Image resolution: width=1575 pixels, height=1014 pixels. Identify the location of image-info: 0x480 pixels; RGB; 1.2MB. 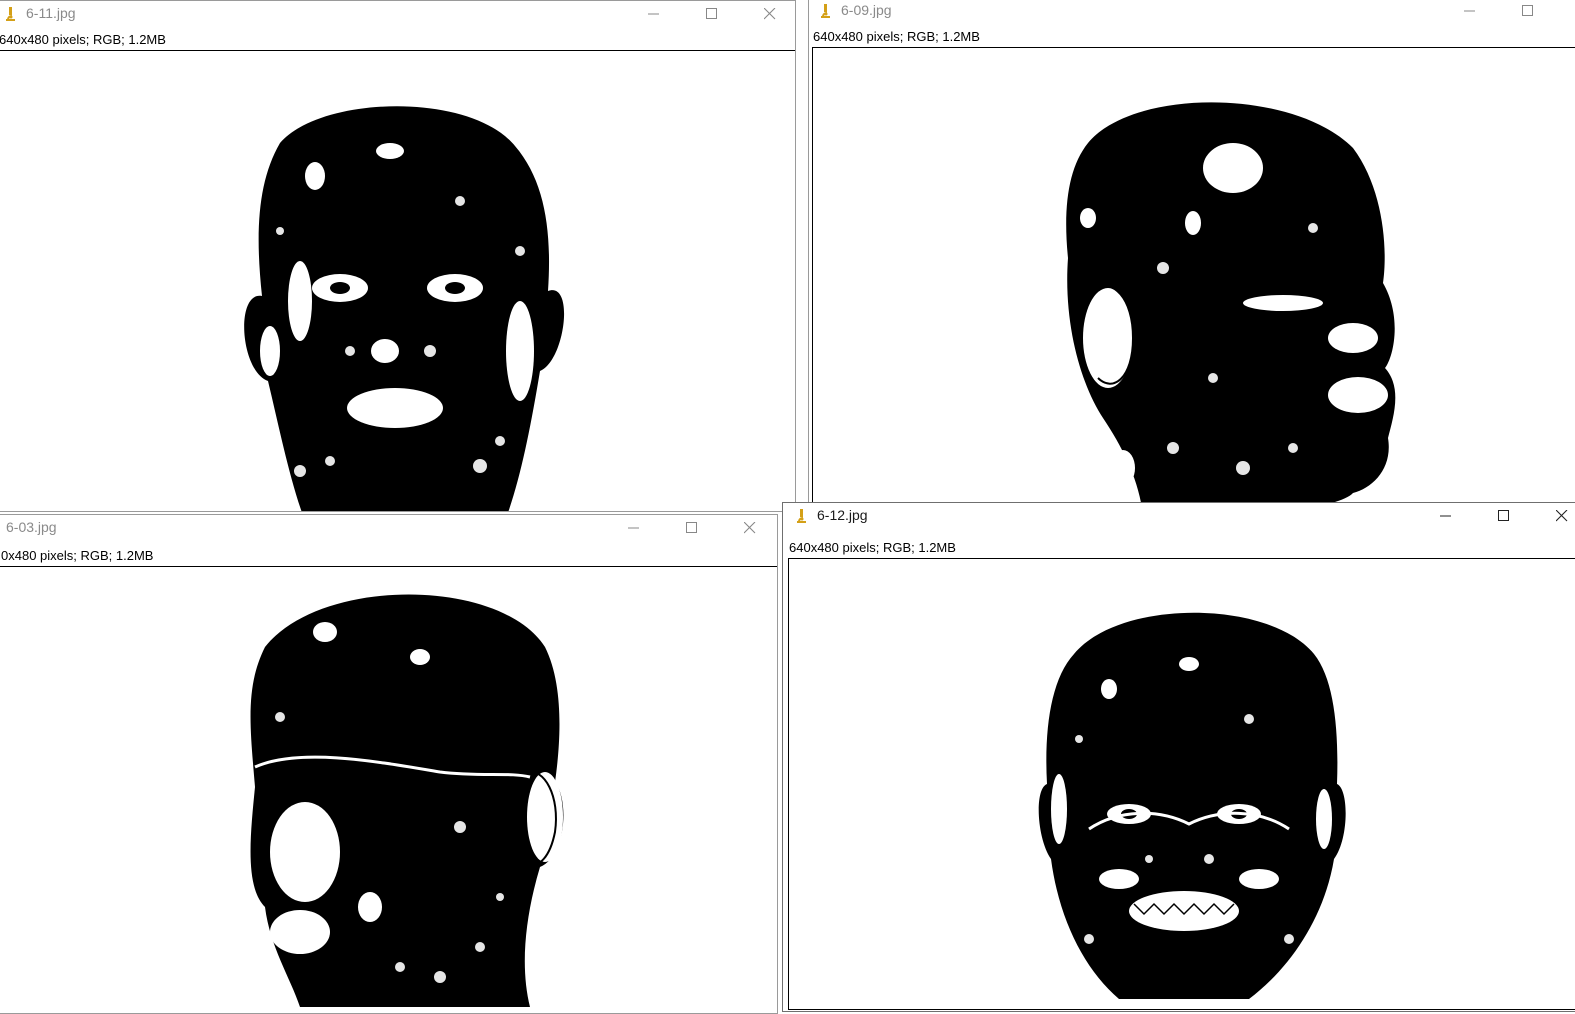
(77, 555).